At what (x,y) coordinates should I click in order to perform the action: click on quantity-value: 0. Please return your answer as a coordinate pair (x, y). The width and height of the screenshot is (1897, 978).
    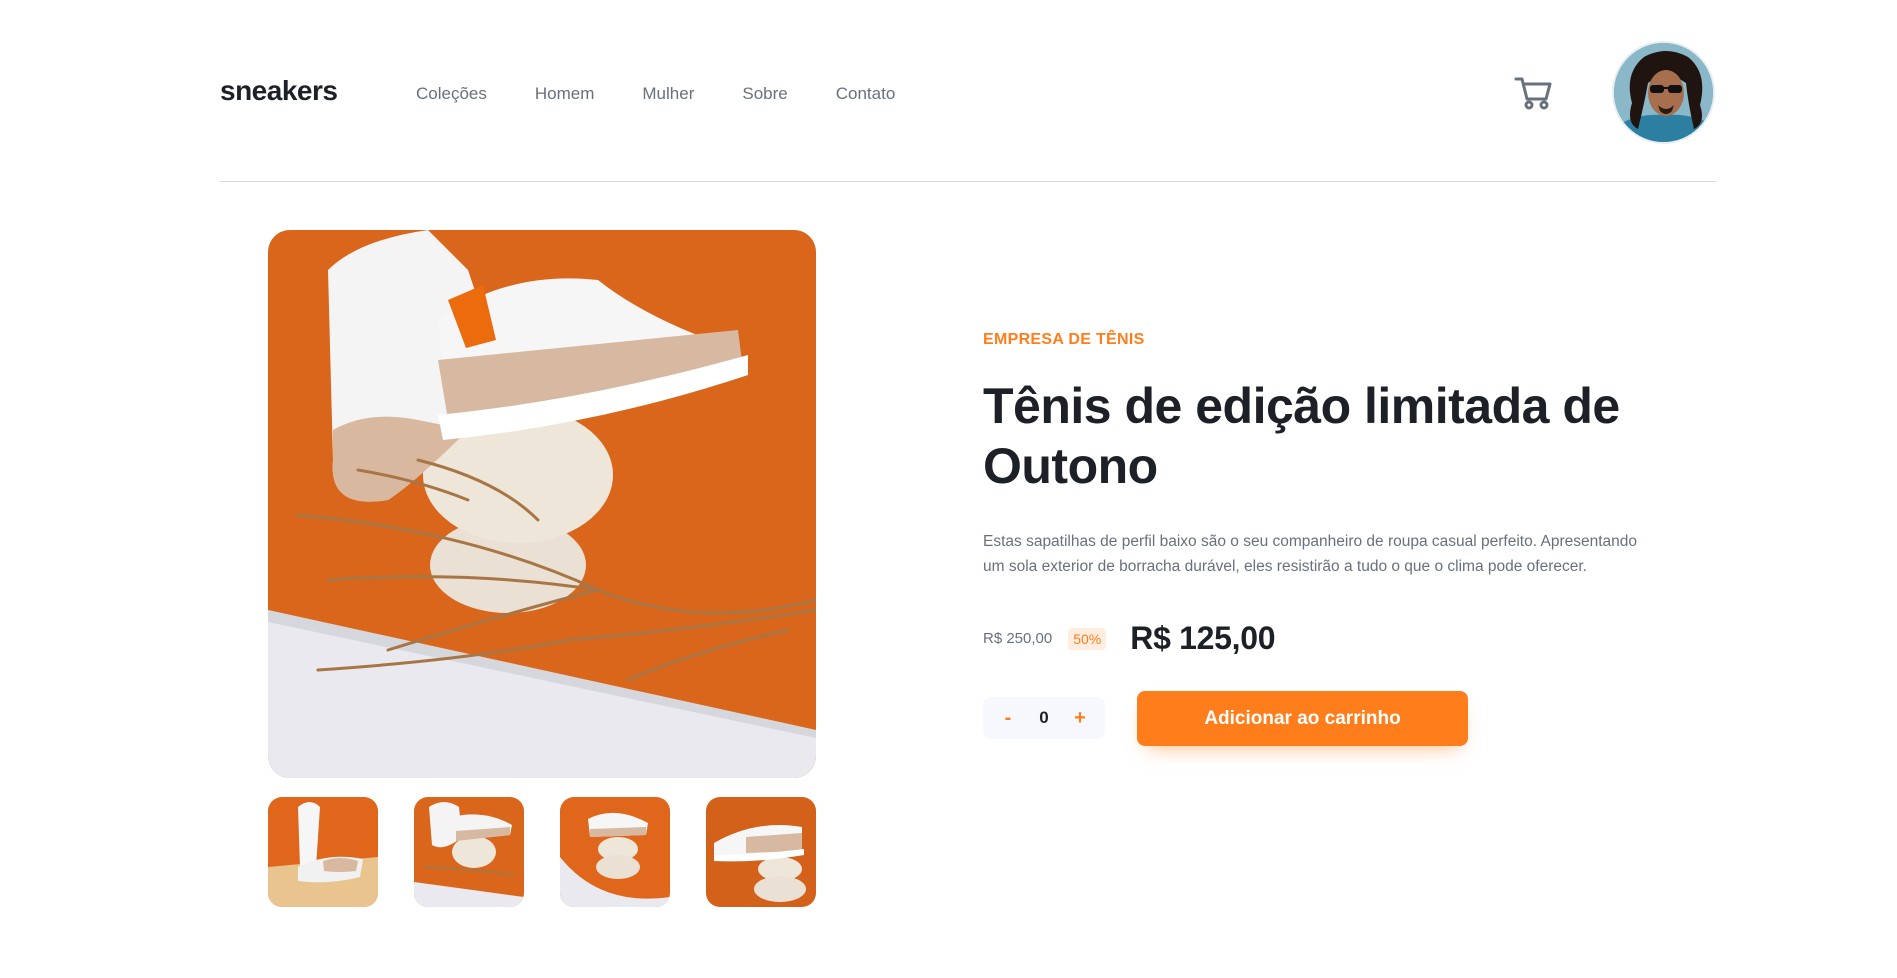
    Looking at the image, I should click on (1044, 717).